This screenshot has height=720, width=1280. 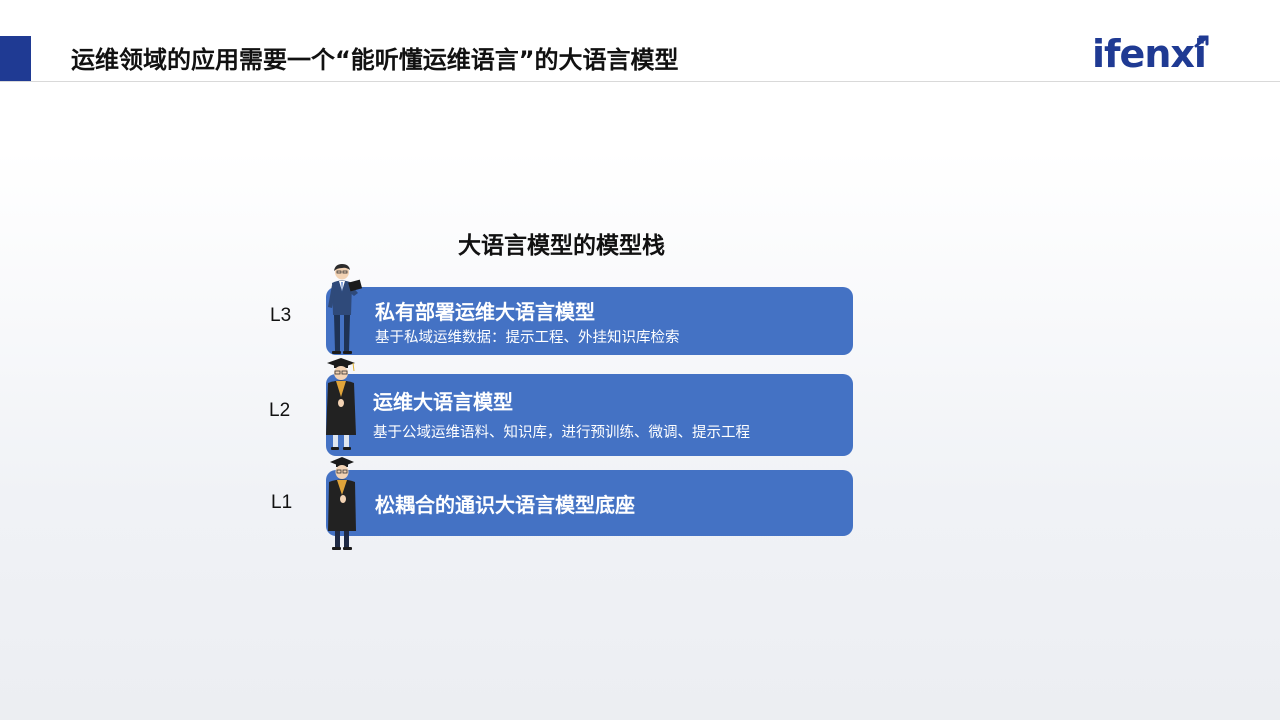 I want to click on ifenxi-logo: ifenxi, so click(x=1152, y=55).